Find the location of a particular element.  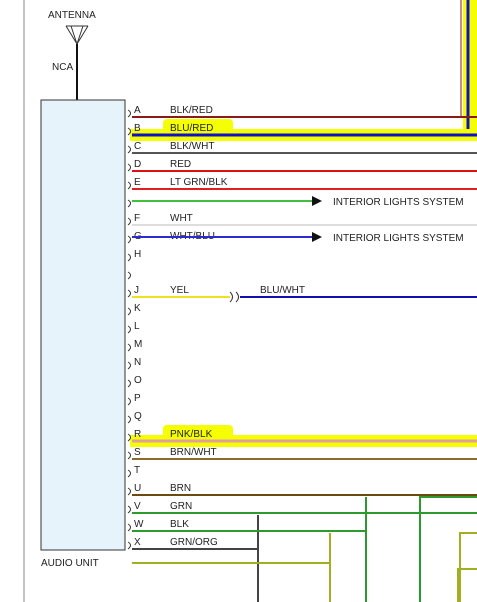

pin-letter: O is located at coordinates (138, 380).